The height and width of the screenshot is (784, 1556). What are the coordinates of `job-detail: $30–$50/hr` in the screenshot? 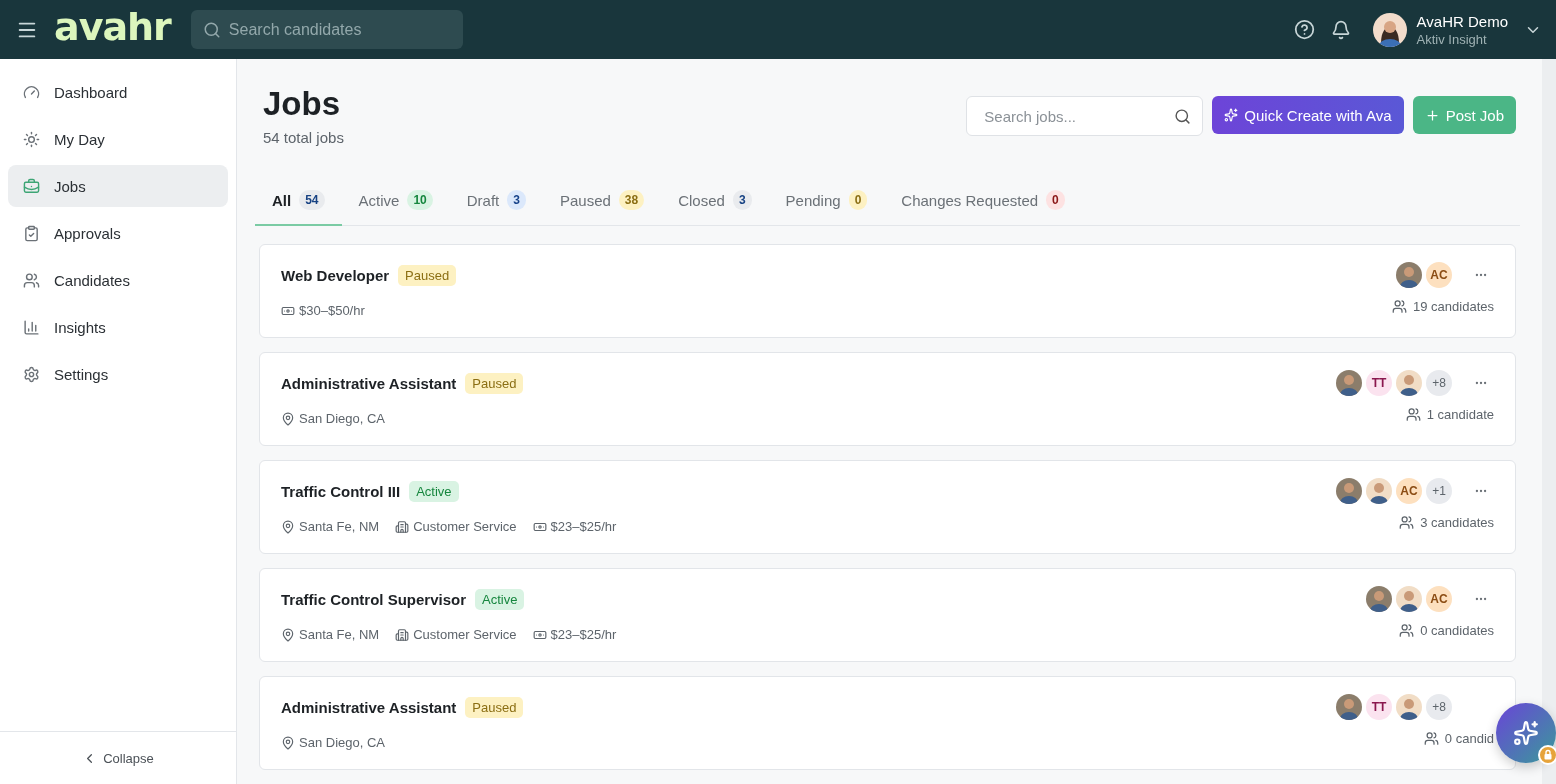 It's located at (332, 310).